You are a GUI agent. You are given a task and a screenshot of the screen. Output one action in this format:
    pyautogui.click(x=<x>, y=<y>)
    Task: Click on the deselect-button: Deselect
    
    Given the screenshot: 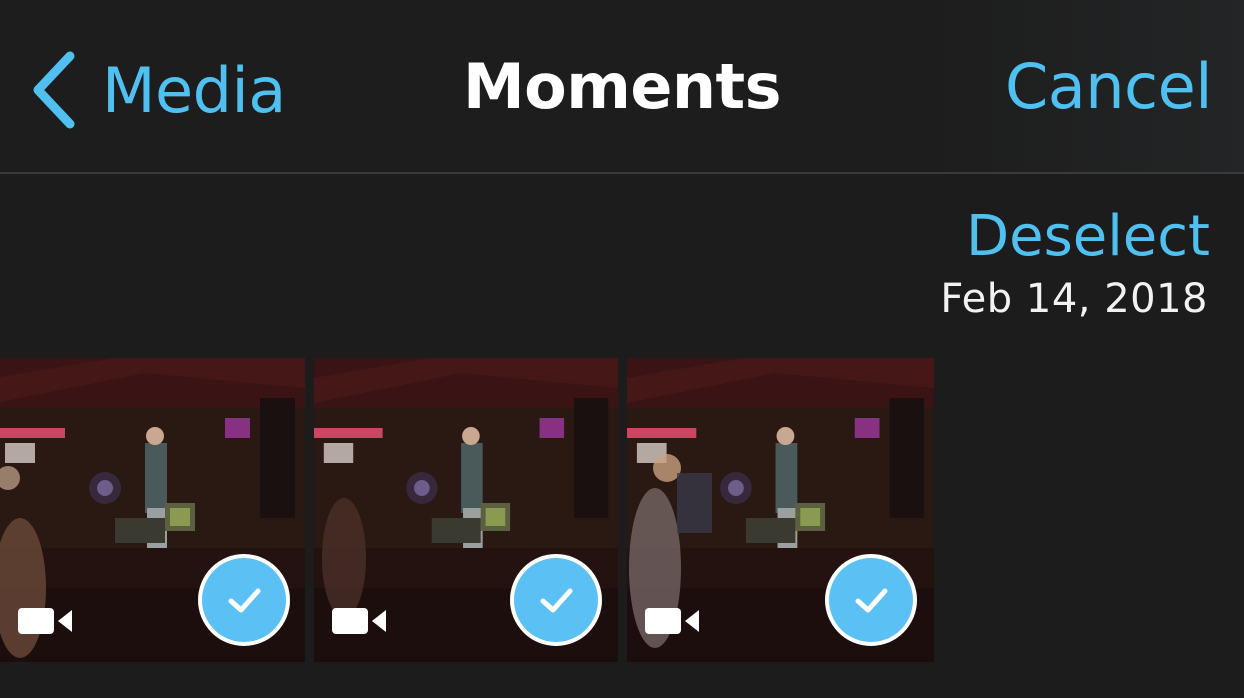 What is the action you would take?
    pyautogui.click(x=1088, y=236)
    